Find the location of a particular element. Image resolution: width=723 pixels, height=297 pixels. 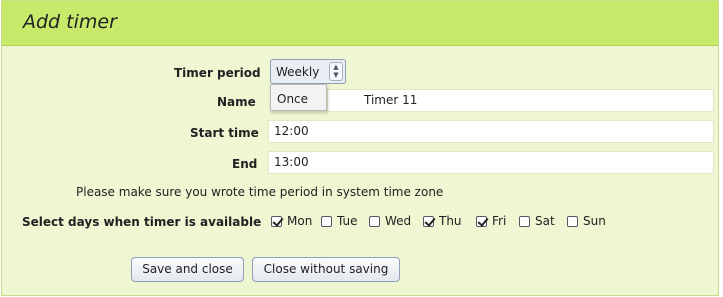

close-without-saving-button: Close without saving is located at coordinates (326, 269).